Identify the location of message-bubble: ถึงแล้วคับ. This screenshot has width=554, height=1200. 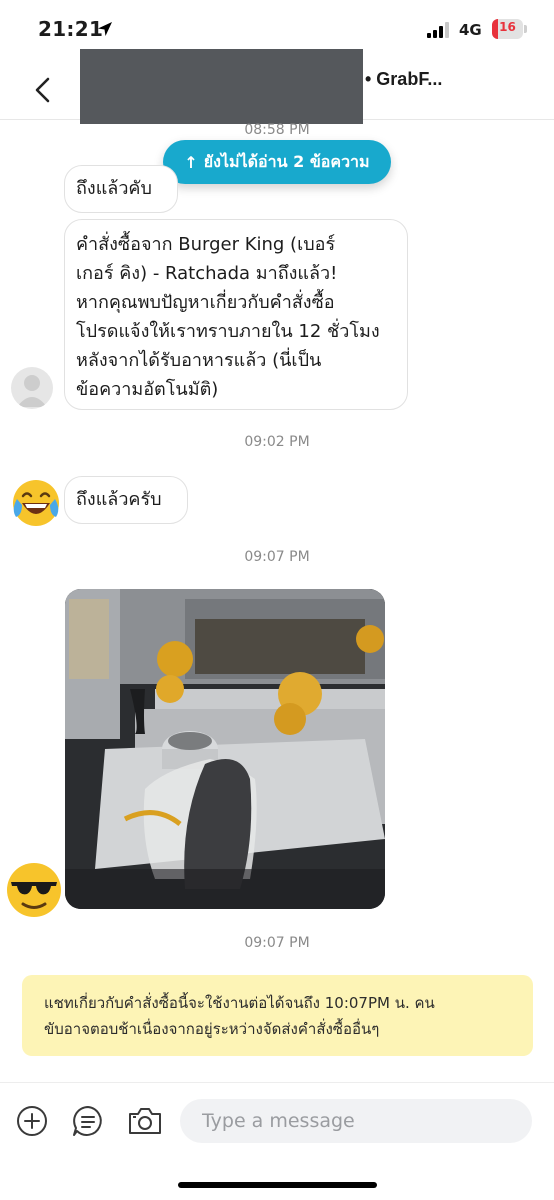
(121, 189).